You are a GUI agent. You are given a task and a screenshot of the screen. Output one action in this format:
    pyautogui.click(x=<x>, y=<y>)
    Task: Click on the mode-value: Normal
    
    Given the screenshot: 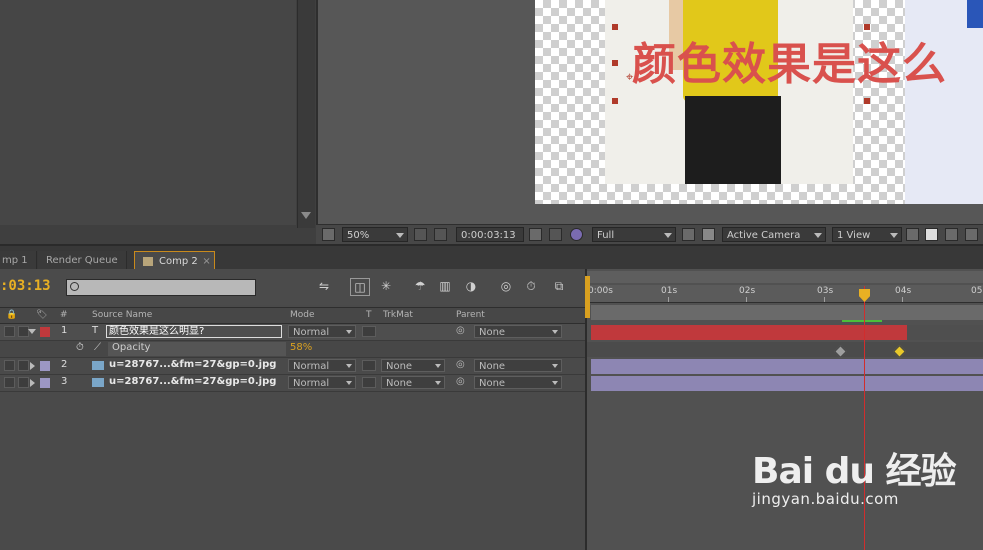 What is the action you would take?
    pyautogui.click(x=311, y=383)
    